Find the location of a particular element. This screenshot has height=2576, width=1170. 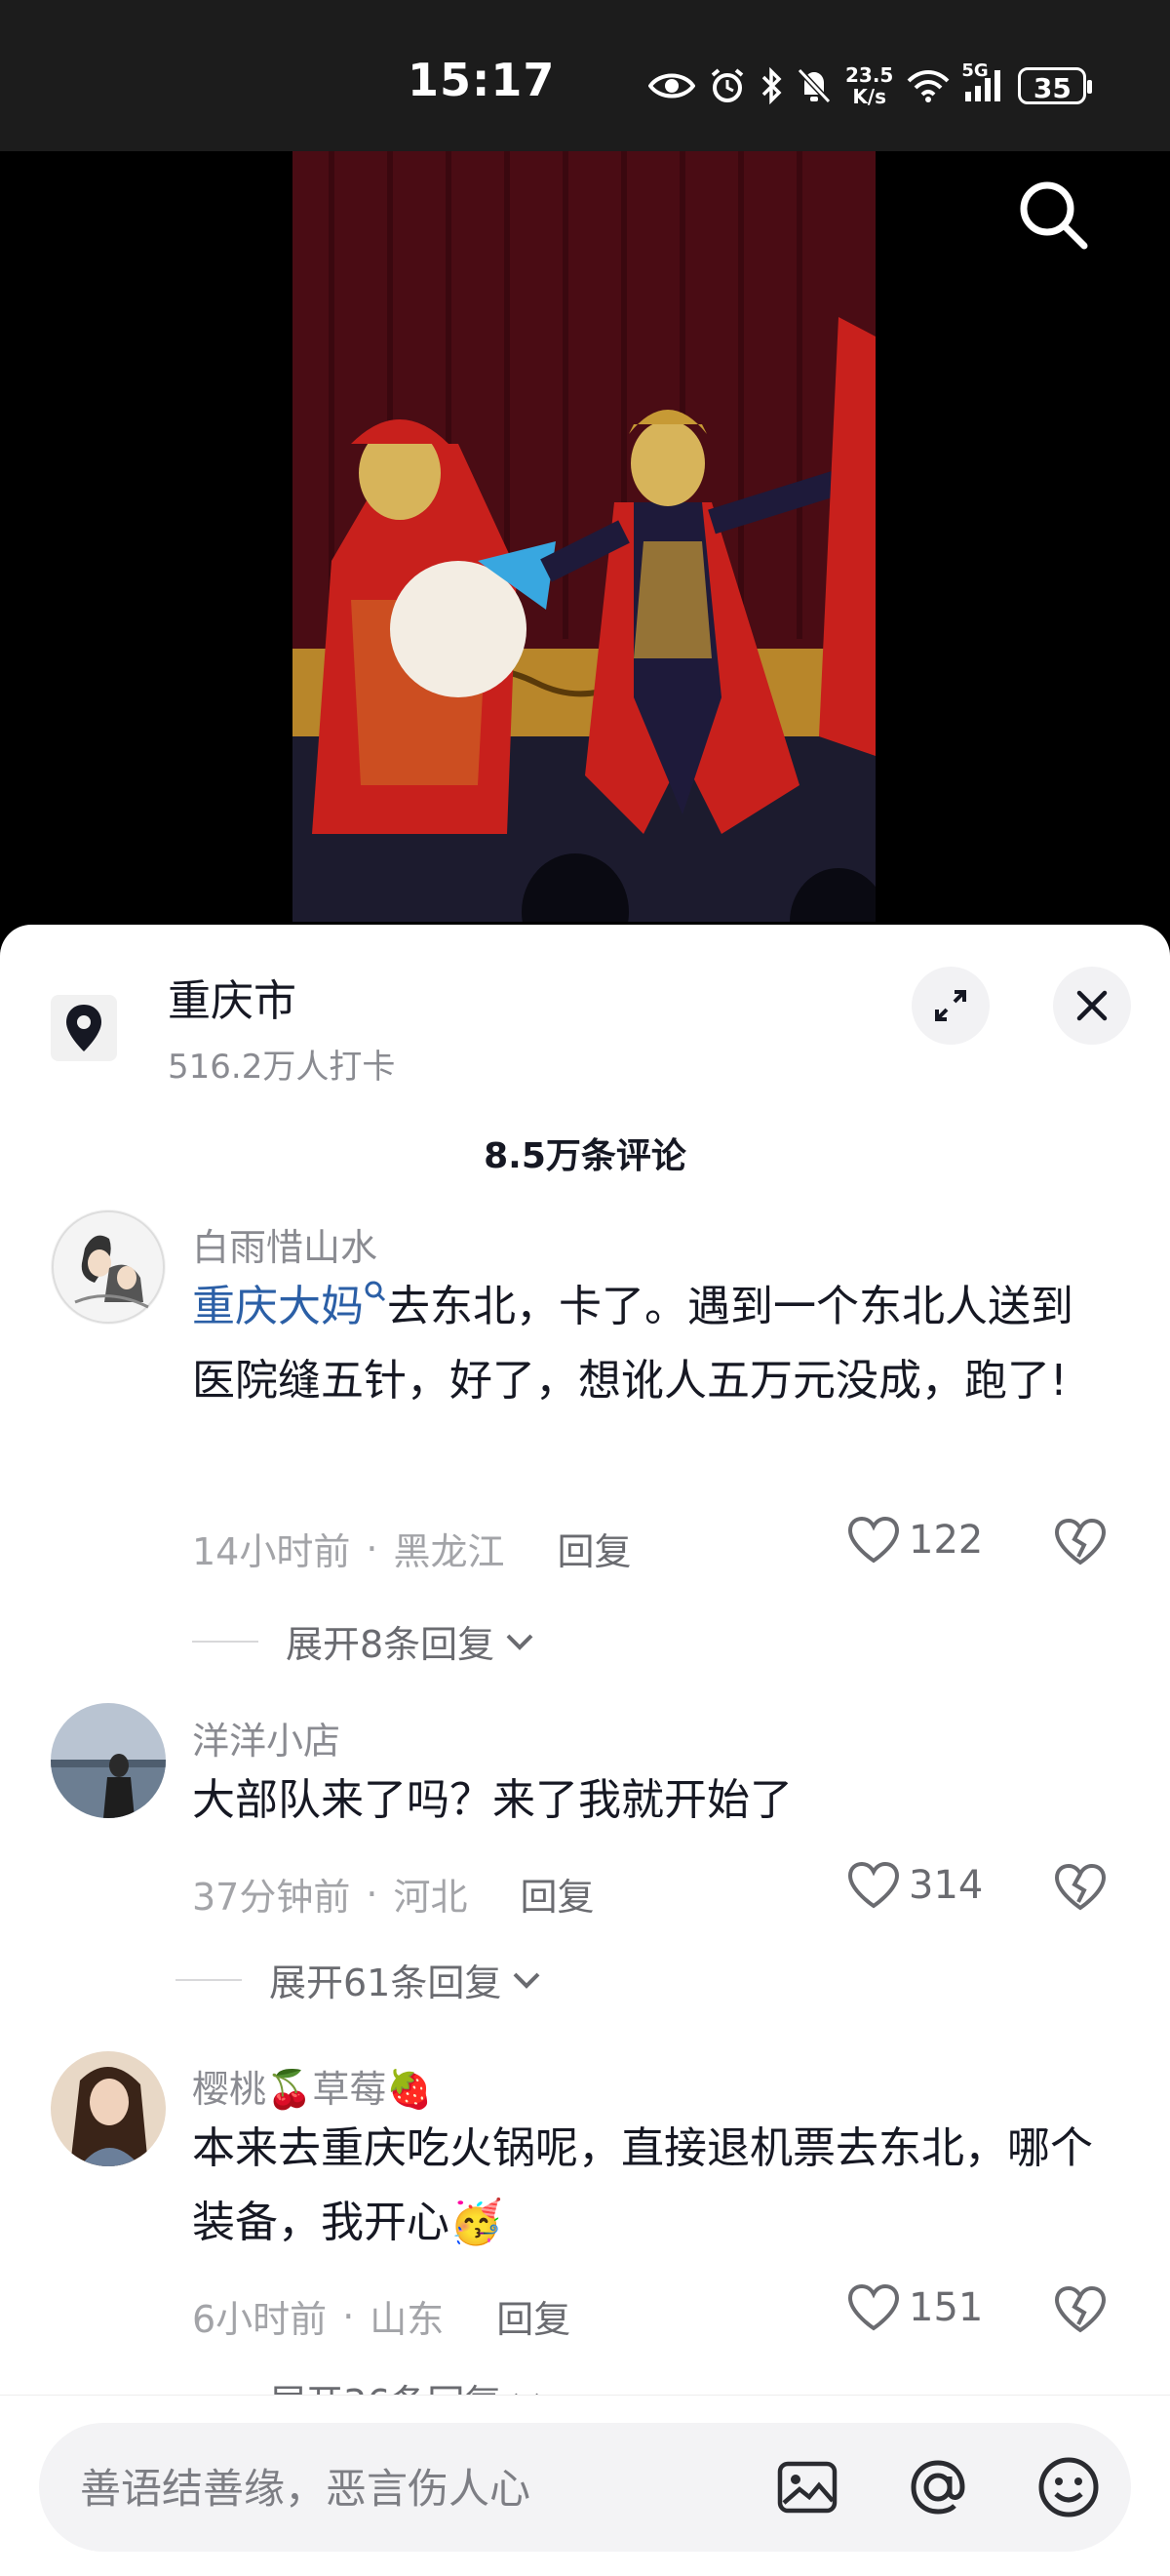

emoji-icon is located at coordinates (1068, 2487).